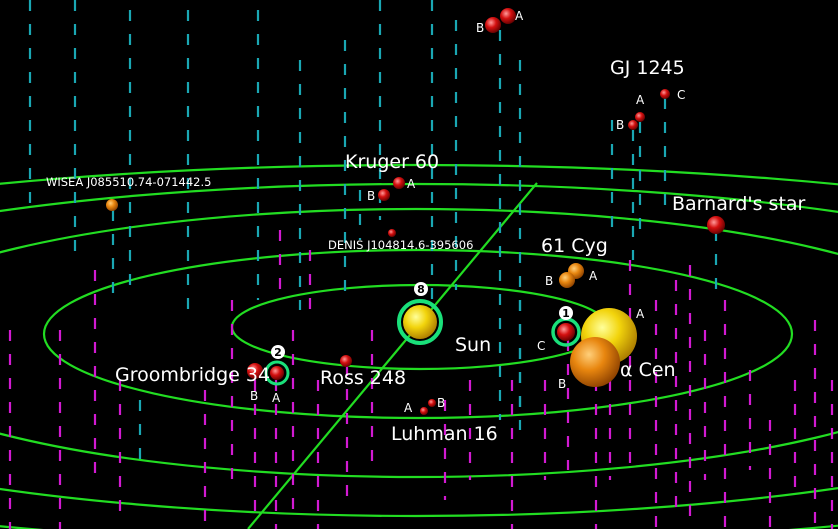 This screenshot has width=838, height=529. Describe the element at coordinates (574, 261) in the screenshot. I see `cyg61-system: A B 61 Cyg` at that location.